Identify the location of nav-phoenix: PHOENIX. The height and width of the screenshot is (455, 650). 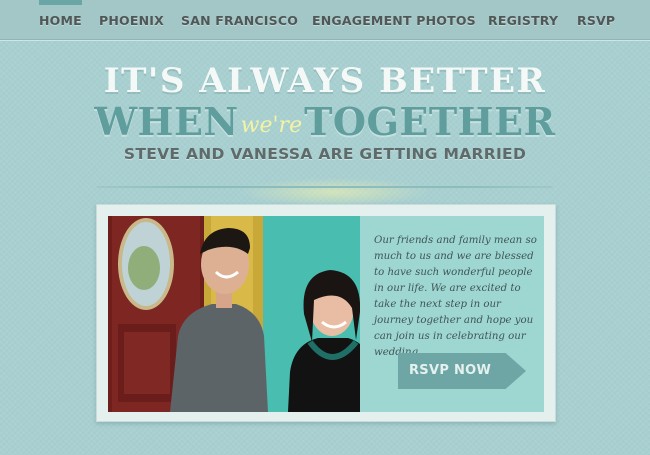
(131, 20).